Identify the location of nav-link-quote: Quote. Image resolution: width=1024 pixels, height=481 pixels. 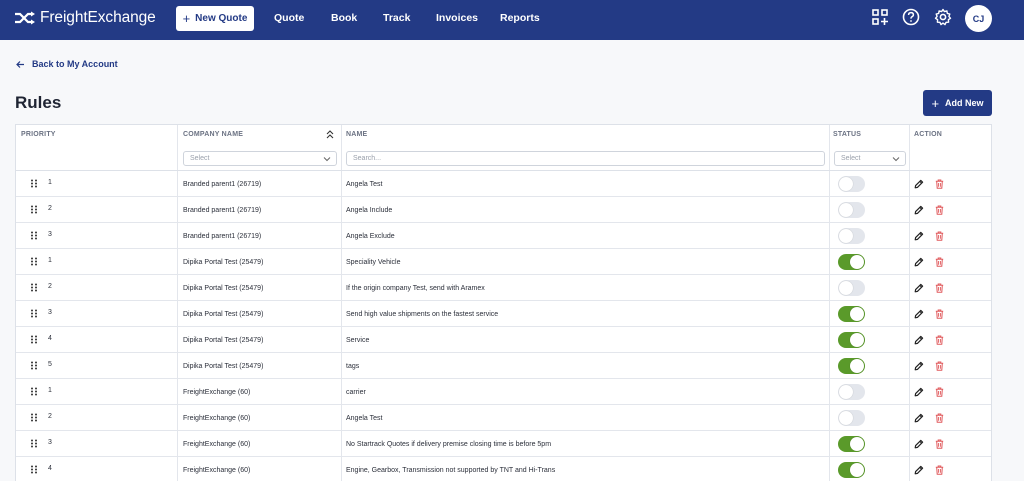
(289, 18).